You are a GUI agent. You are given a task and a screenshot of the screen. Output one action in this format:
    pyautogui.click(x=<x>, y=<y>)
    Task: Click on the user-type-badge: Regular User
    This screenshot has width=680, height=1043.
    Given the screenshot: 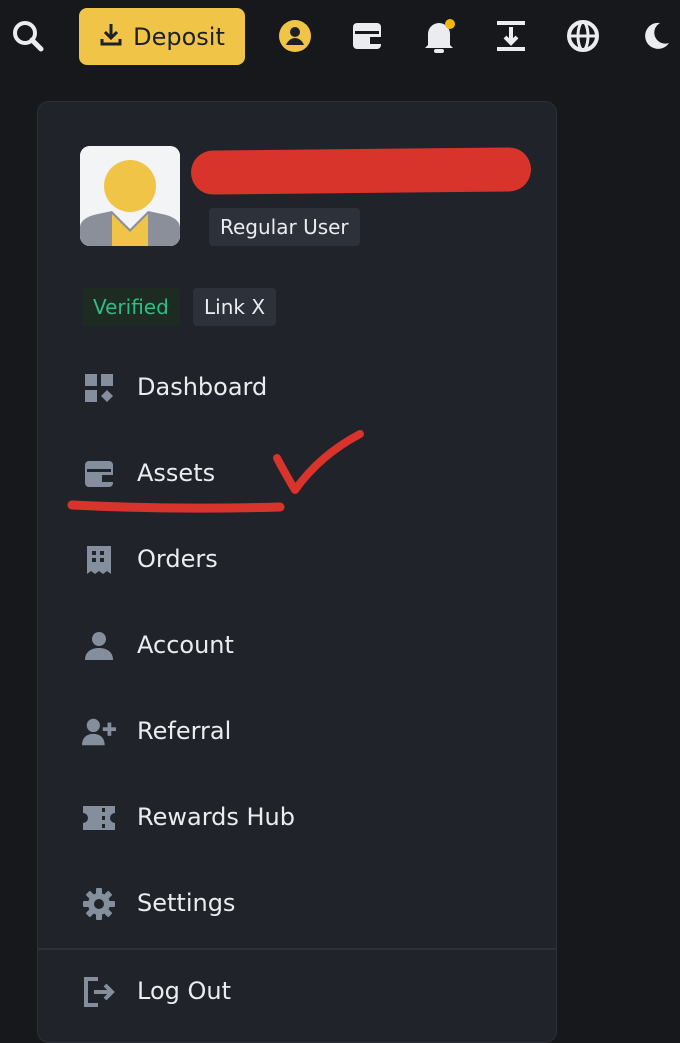 What is the action you would take?
    pyautogui.click(x=284, y=227)
    